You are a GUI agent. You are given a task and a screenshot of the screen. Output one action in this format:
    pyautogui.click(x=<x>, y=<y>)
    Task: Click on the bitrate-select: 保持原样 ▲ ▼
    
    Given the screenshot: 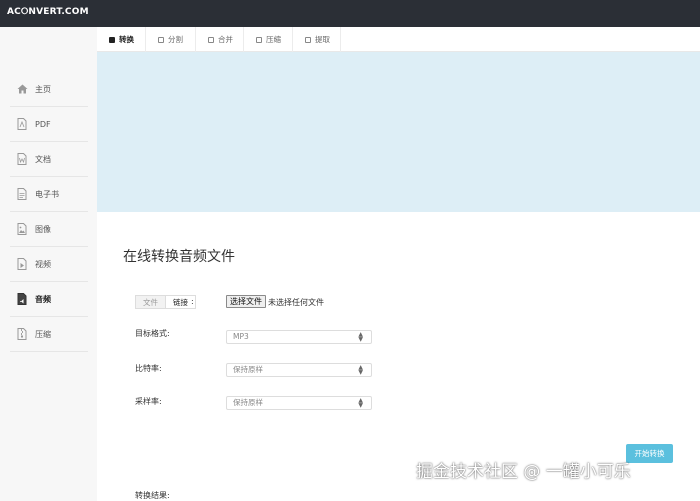 What is the action you would take?
    pyautogui.click(x=299, y=370)
    